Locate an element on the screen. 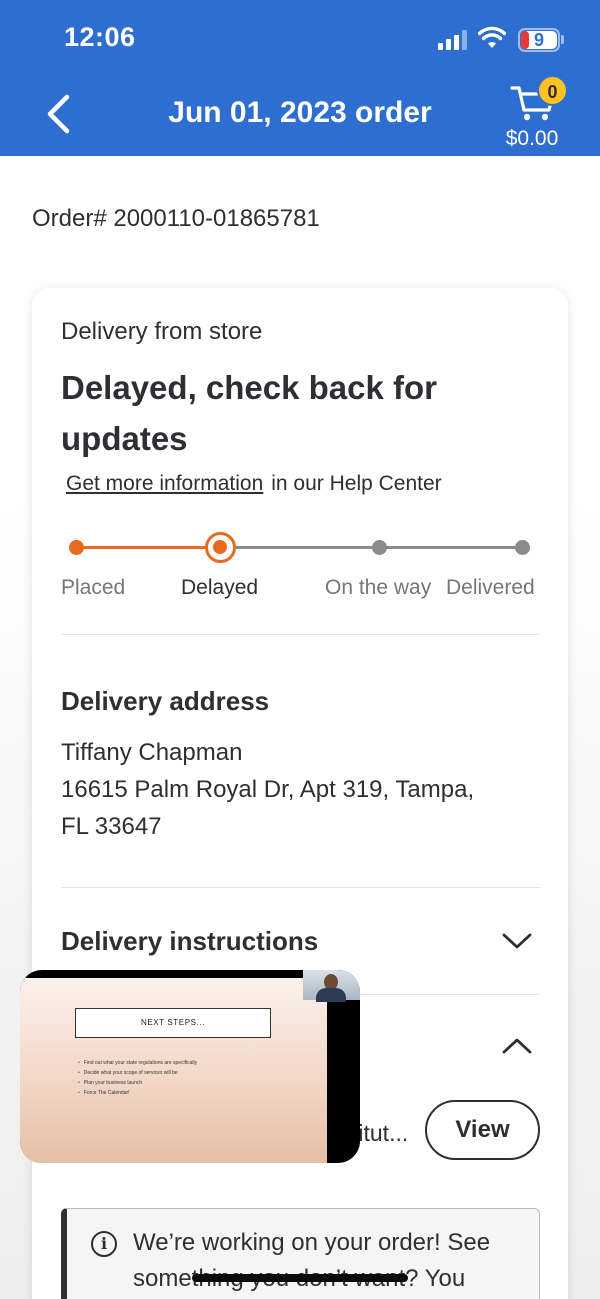 This screenshot has height=1299, width=600. step-dot-delivered is located at coordinates (522, 547).